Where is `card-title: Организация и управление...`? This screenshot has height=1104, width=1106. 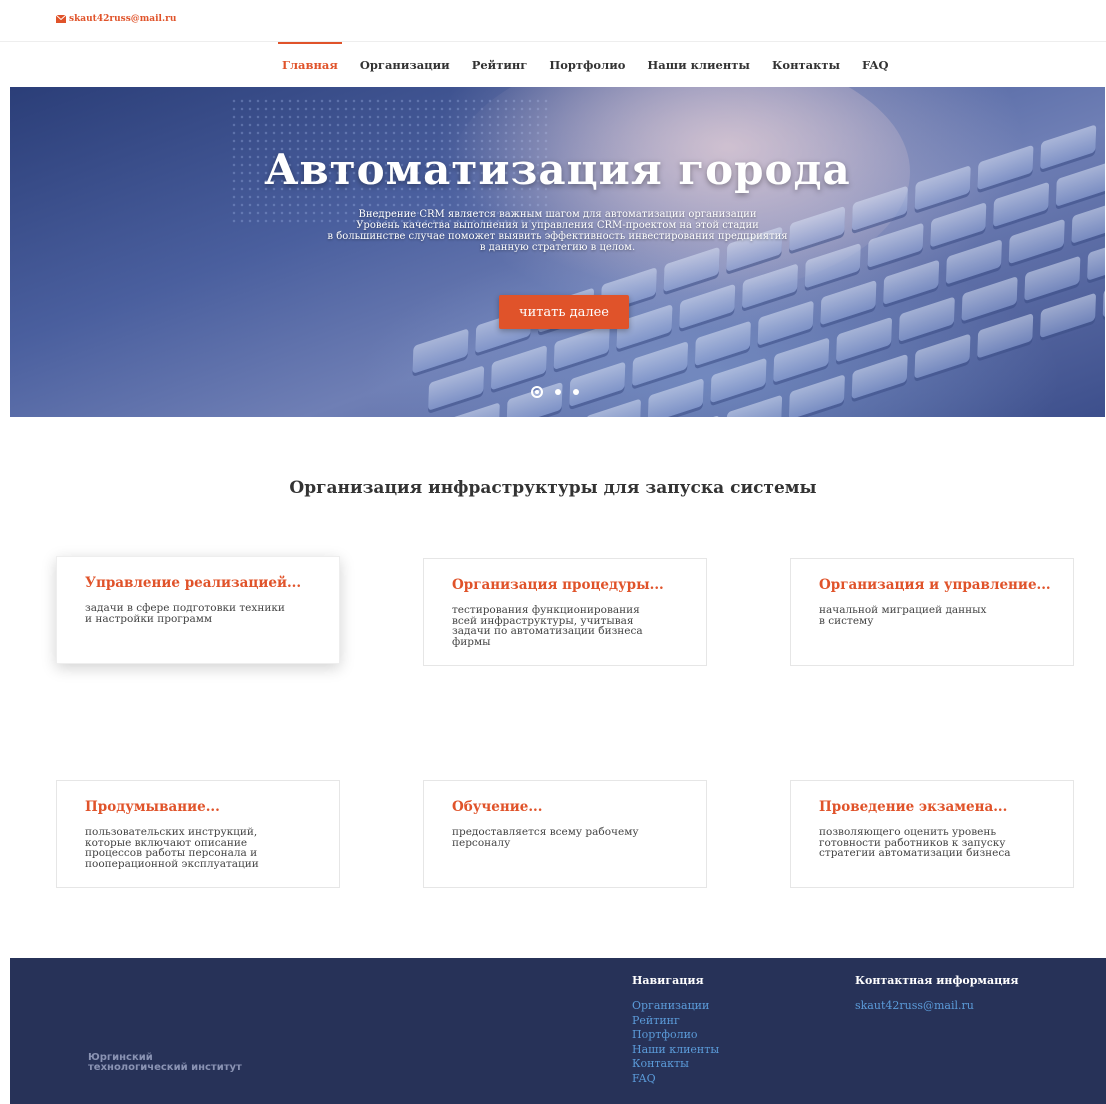 card-title: Организация и управление... is located at coordinates (935, 585).